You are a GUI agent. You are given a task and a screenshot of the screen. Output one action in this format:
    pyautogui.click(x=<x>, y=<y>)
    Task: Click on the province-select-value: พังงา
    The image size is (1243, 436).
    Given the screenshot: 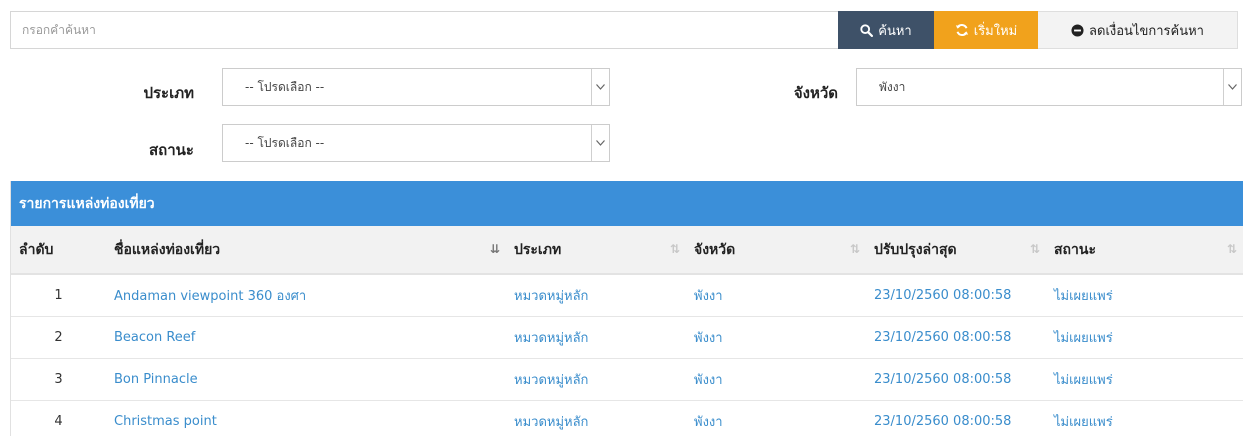 What is the action you would take?
    pyautogui.click(x=892, y=86)
    